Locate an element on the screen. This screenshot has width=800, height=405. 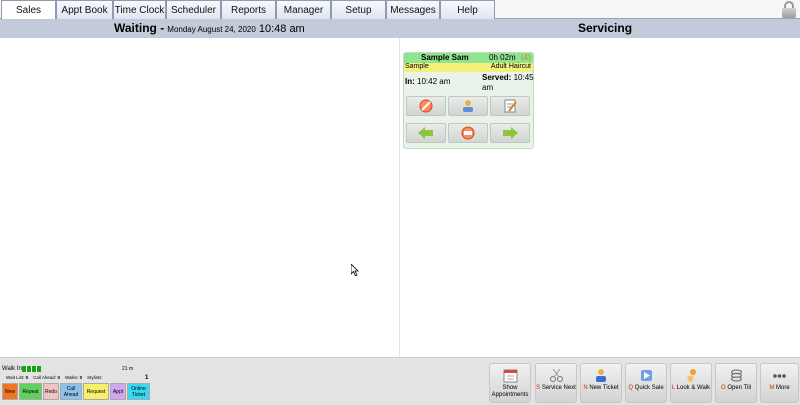
new-ticket-button: N New Ticket is located at coordinates (601, 383).